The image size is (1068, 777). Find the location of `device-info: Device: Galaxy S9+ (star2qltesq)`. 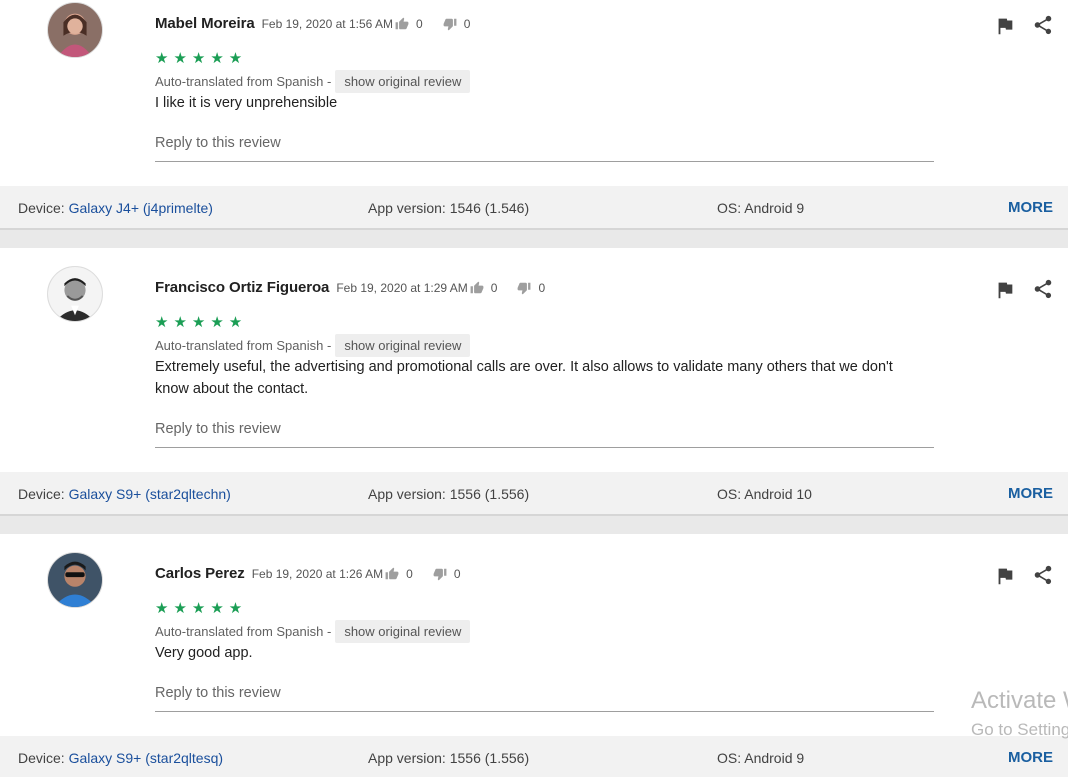

device-info: Device: Galaxy S9+ (star2qltesq) is located at coordinates (120, 758).